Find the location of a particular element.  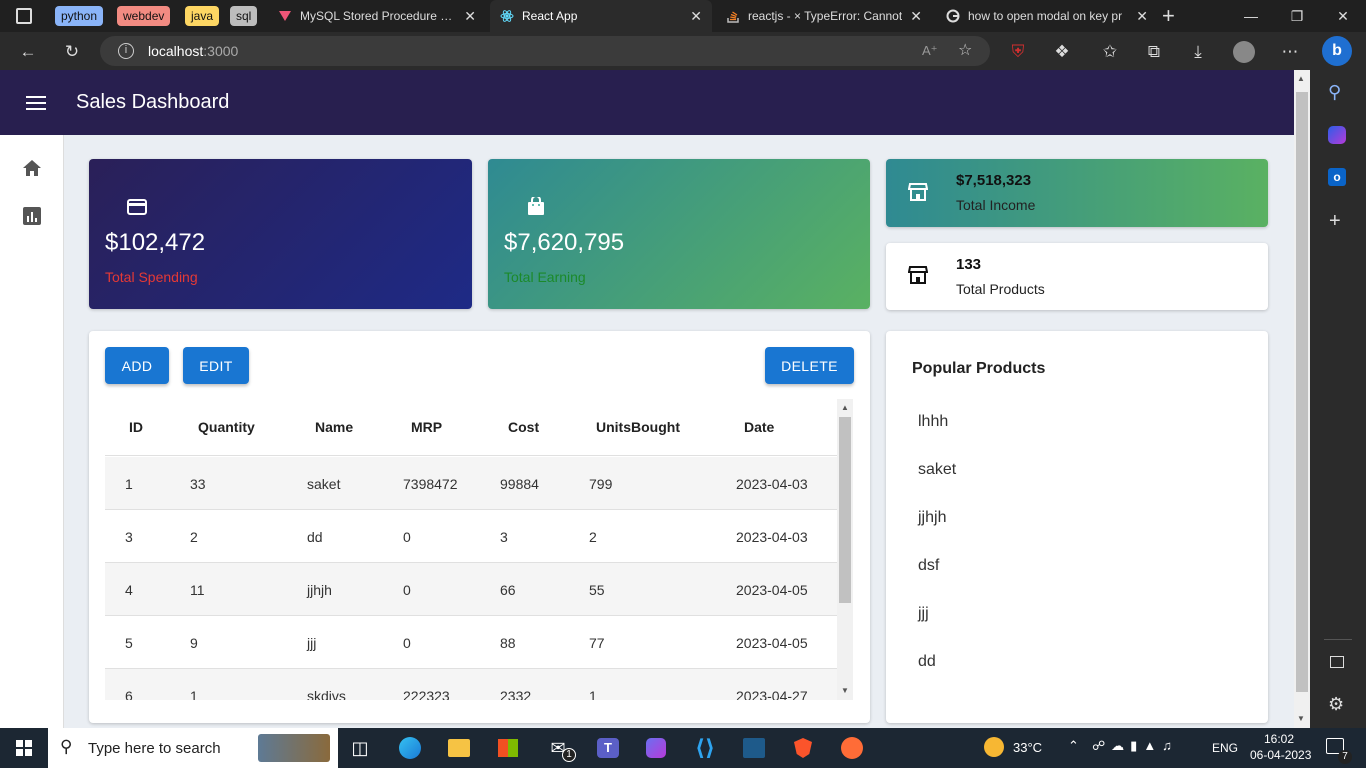

add-button: ADD is located at coordinates (137, 365).